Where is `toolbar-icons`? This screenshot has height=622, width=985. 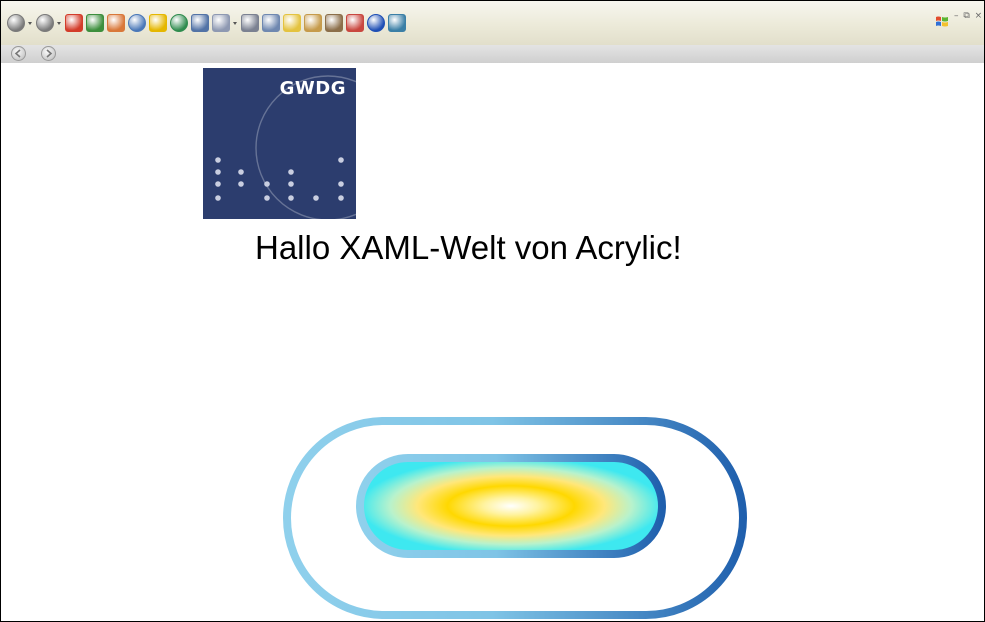
toolbar-icons is located at coordinates (206, 23).